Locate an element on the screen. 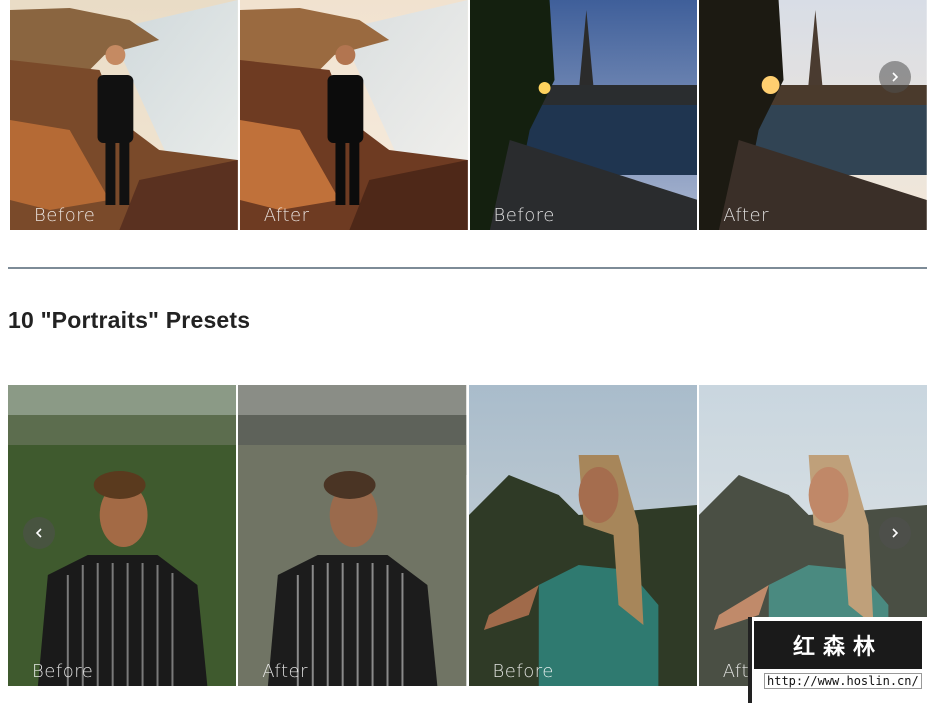 The image size is (937, 710). paris-before-image is located at coordinates (583, 115).